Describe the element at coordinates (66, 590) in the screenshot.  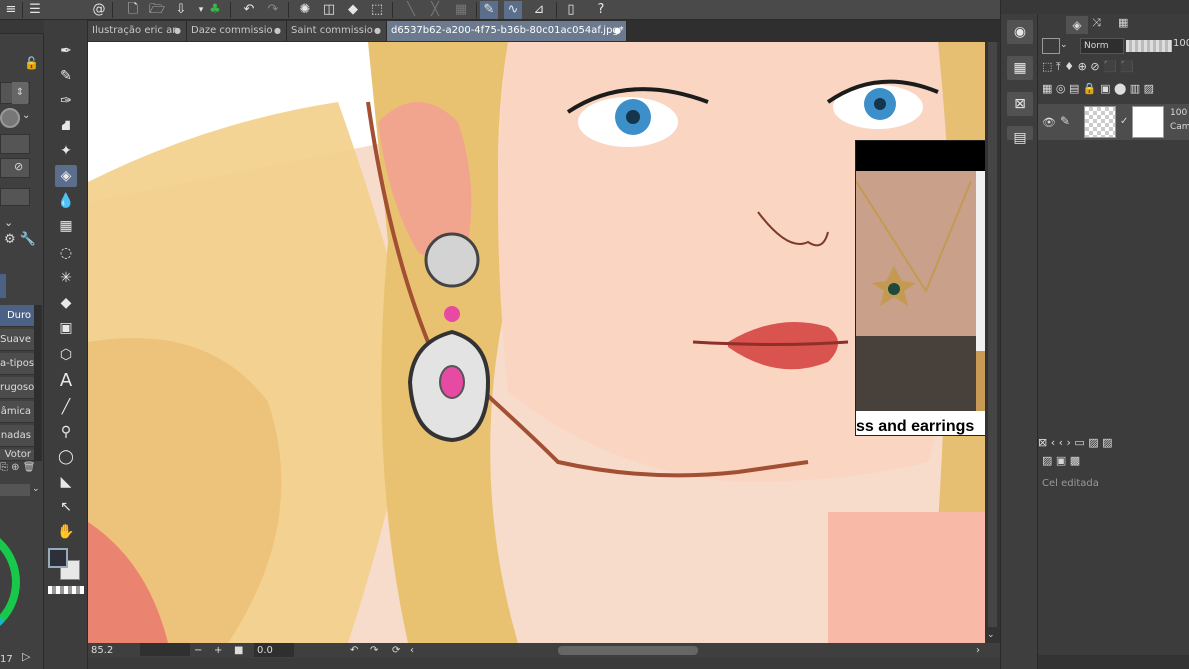
I see `transparent-color-swatch` at that location.